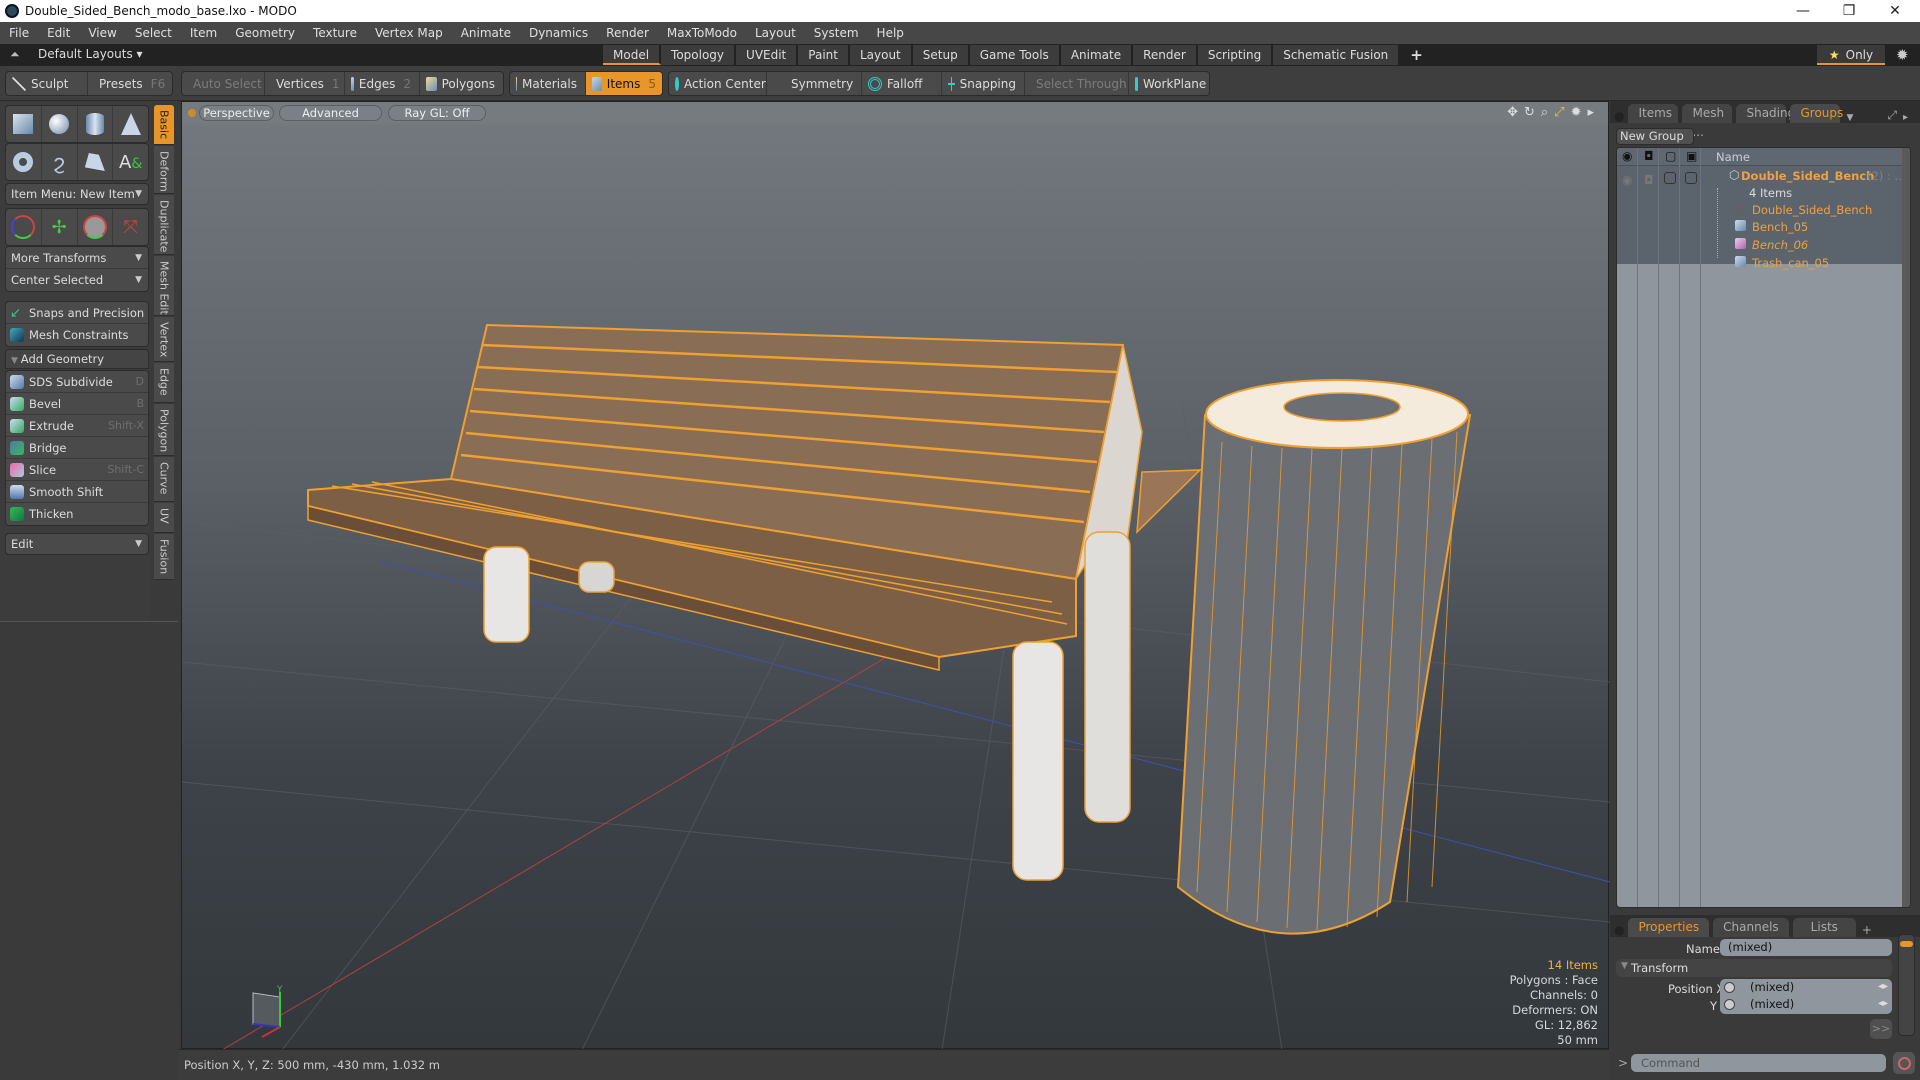 The image size is (1920, 1080). I want to click on tab-setup: Setup, so click(941, 55).